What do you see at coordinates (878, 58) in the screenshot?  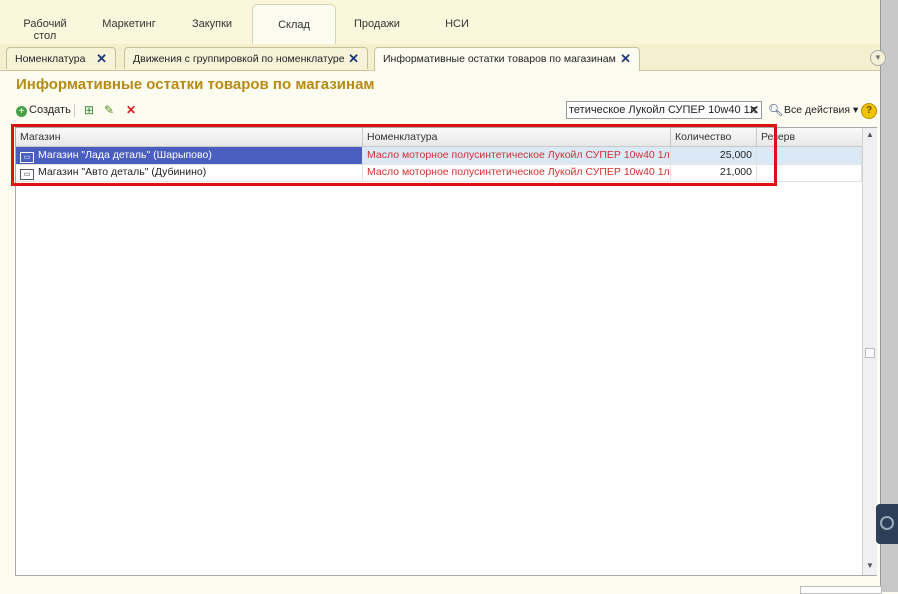 I see `chevron-down-icon: ▼` at bounding box center [878, 58].